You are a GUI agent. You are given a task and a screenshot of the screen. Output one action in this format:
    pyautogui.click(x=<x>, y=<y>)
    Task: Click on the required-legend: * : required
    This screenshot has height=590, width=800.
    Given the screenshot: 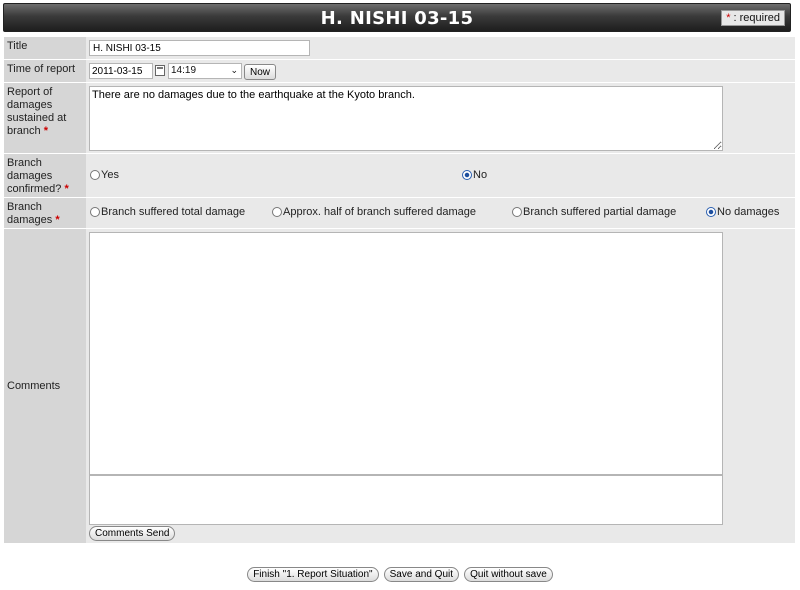 What is the action you would take?
    pyautogui.click(x=753, y=18)
    